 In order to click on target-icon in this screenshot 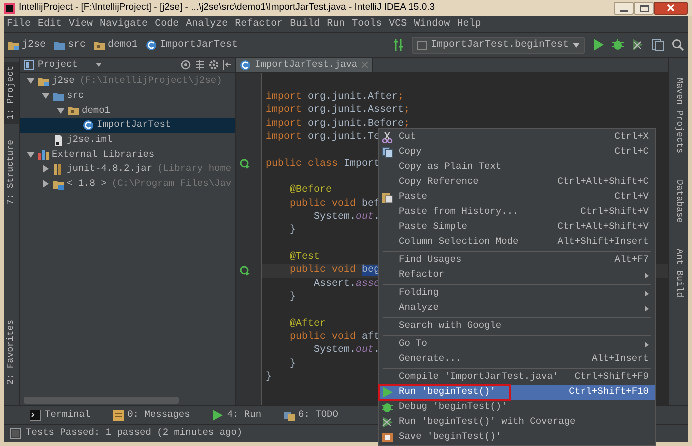, I will do `click(186, 65)`.